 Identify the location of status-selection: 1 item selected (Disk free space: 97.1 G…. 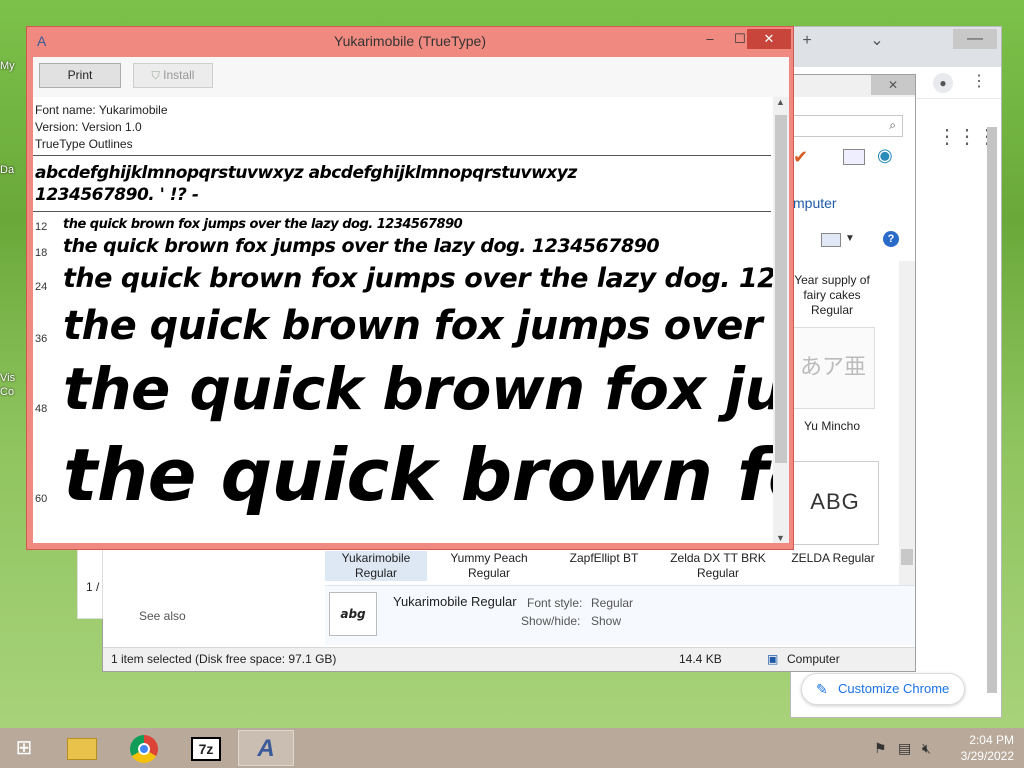
(224, 659).